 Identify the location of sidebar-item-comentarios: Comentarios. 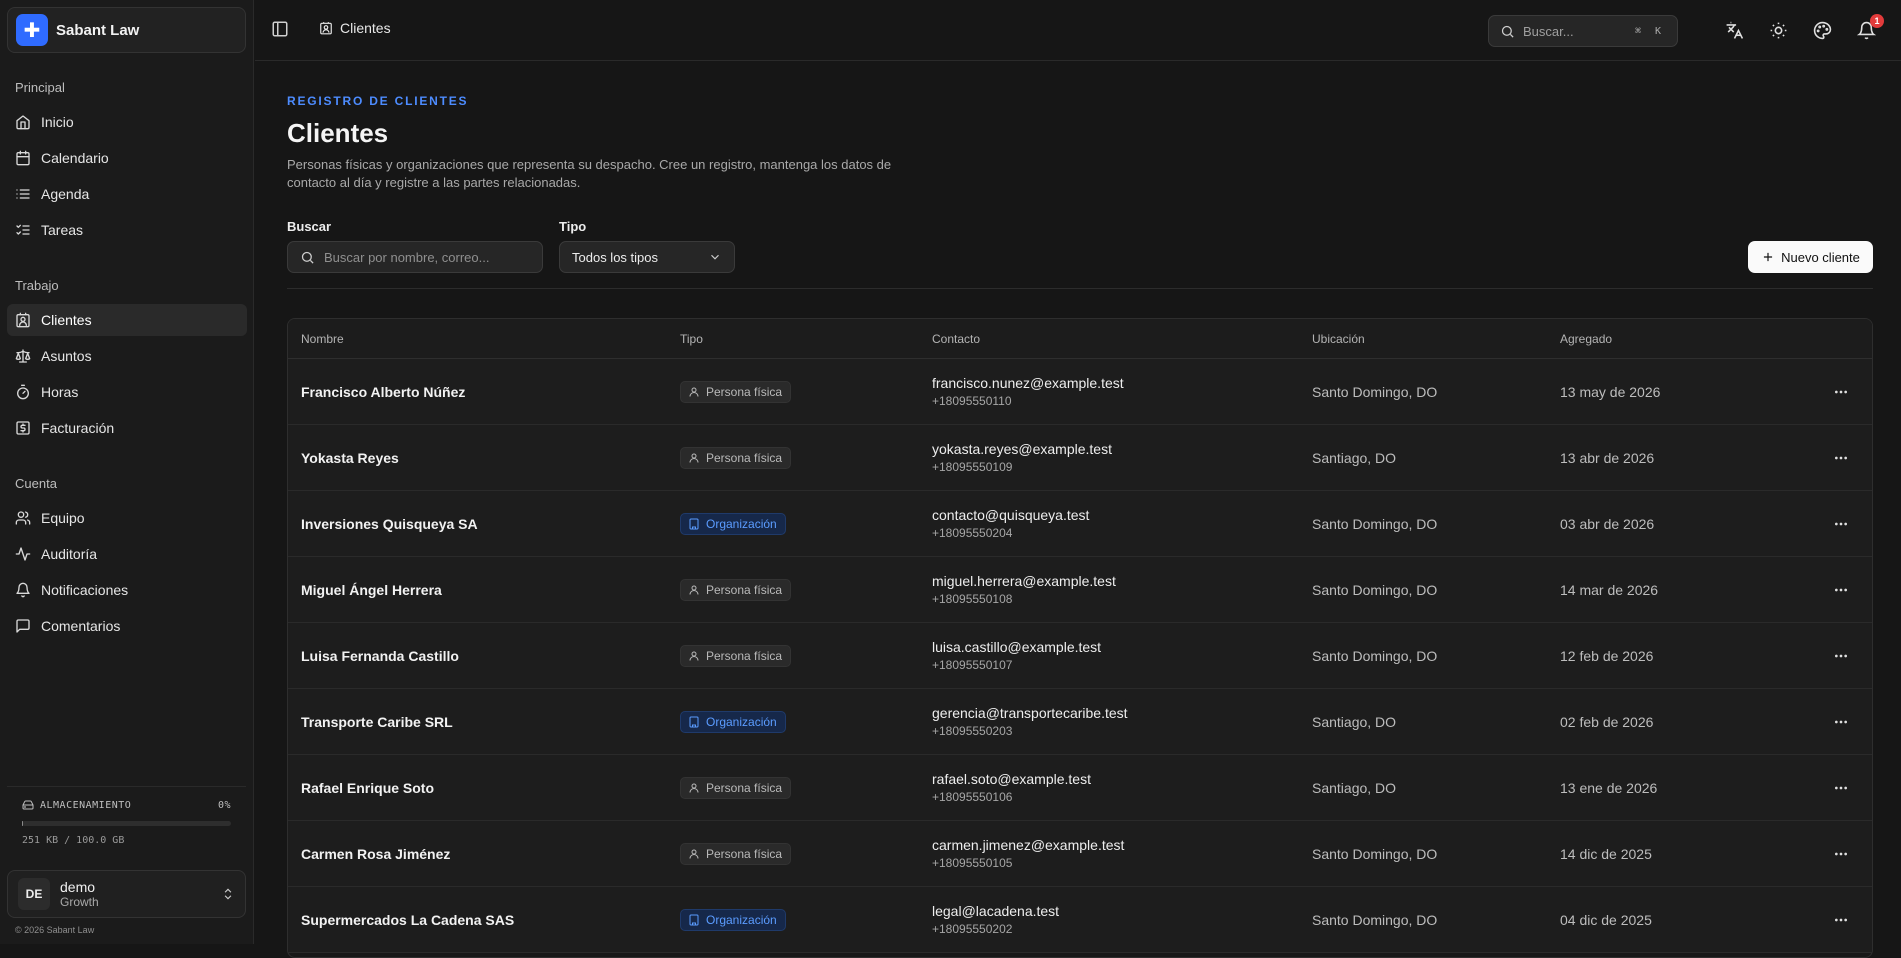
(127, 626).